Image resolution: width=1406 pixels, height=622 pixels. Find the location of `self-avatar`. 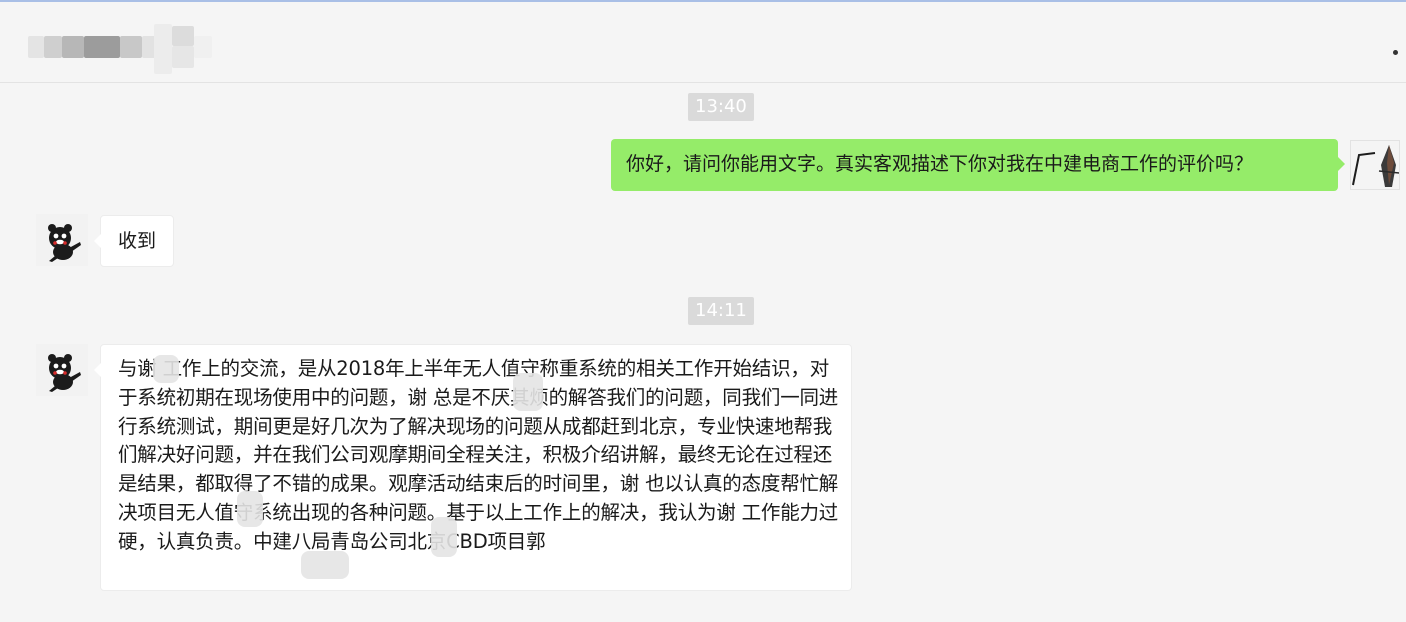

self-avatar is located at coordinates (1375, 165).